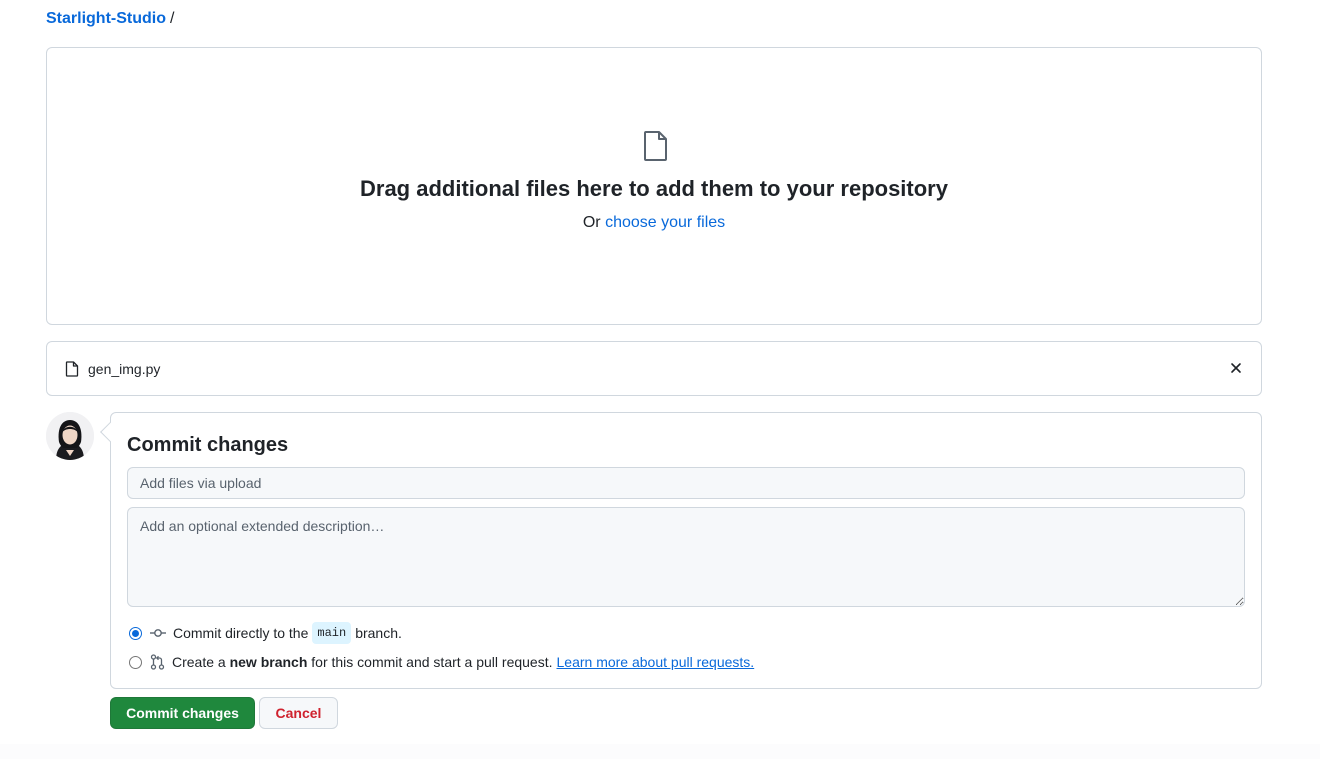  What do you see at coordinates (70, 436) in the screenshot?
I see `avatar` at bounding box center [70, 436].